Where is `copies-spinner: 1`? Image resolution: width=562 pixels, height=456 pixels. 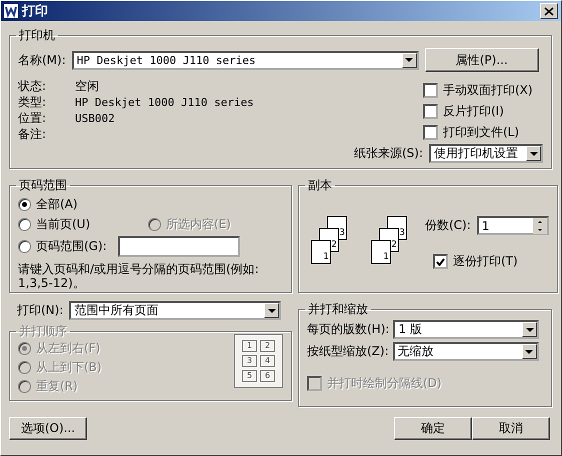
copies-spinner: 1 is located at coordinates (512, 225).